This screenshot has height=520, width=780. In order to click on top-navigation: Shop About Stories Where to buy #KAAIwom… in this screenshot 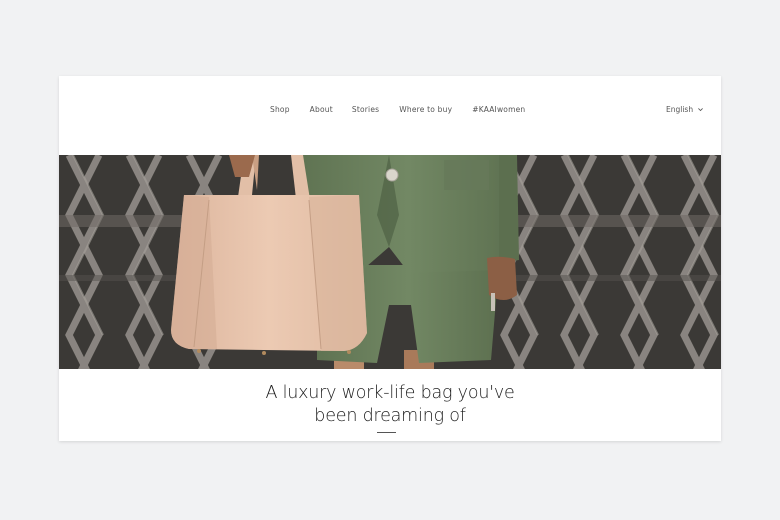, I will do `click(390, 115)`.